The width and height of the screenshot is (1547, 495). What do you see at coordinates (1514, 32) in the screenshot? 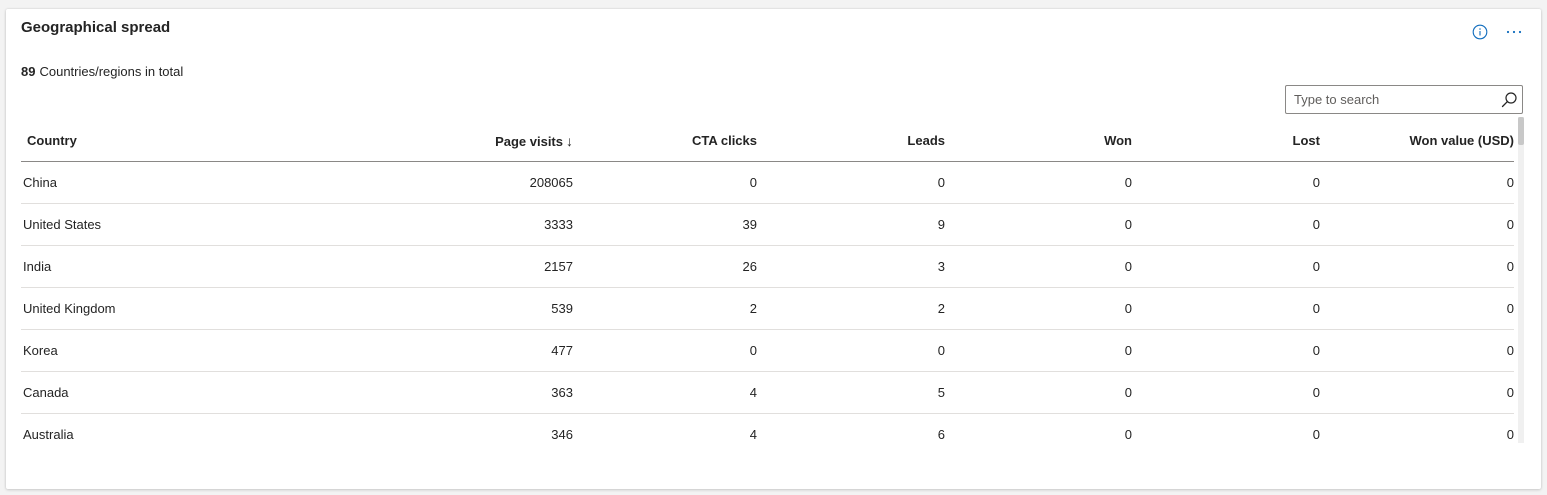
I see `more-options-icon` at bounding box center [1514, 32].